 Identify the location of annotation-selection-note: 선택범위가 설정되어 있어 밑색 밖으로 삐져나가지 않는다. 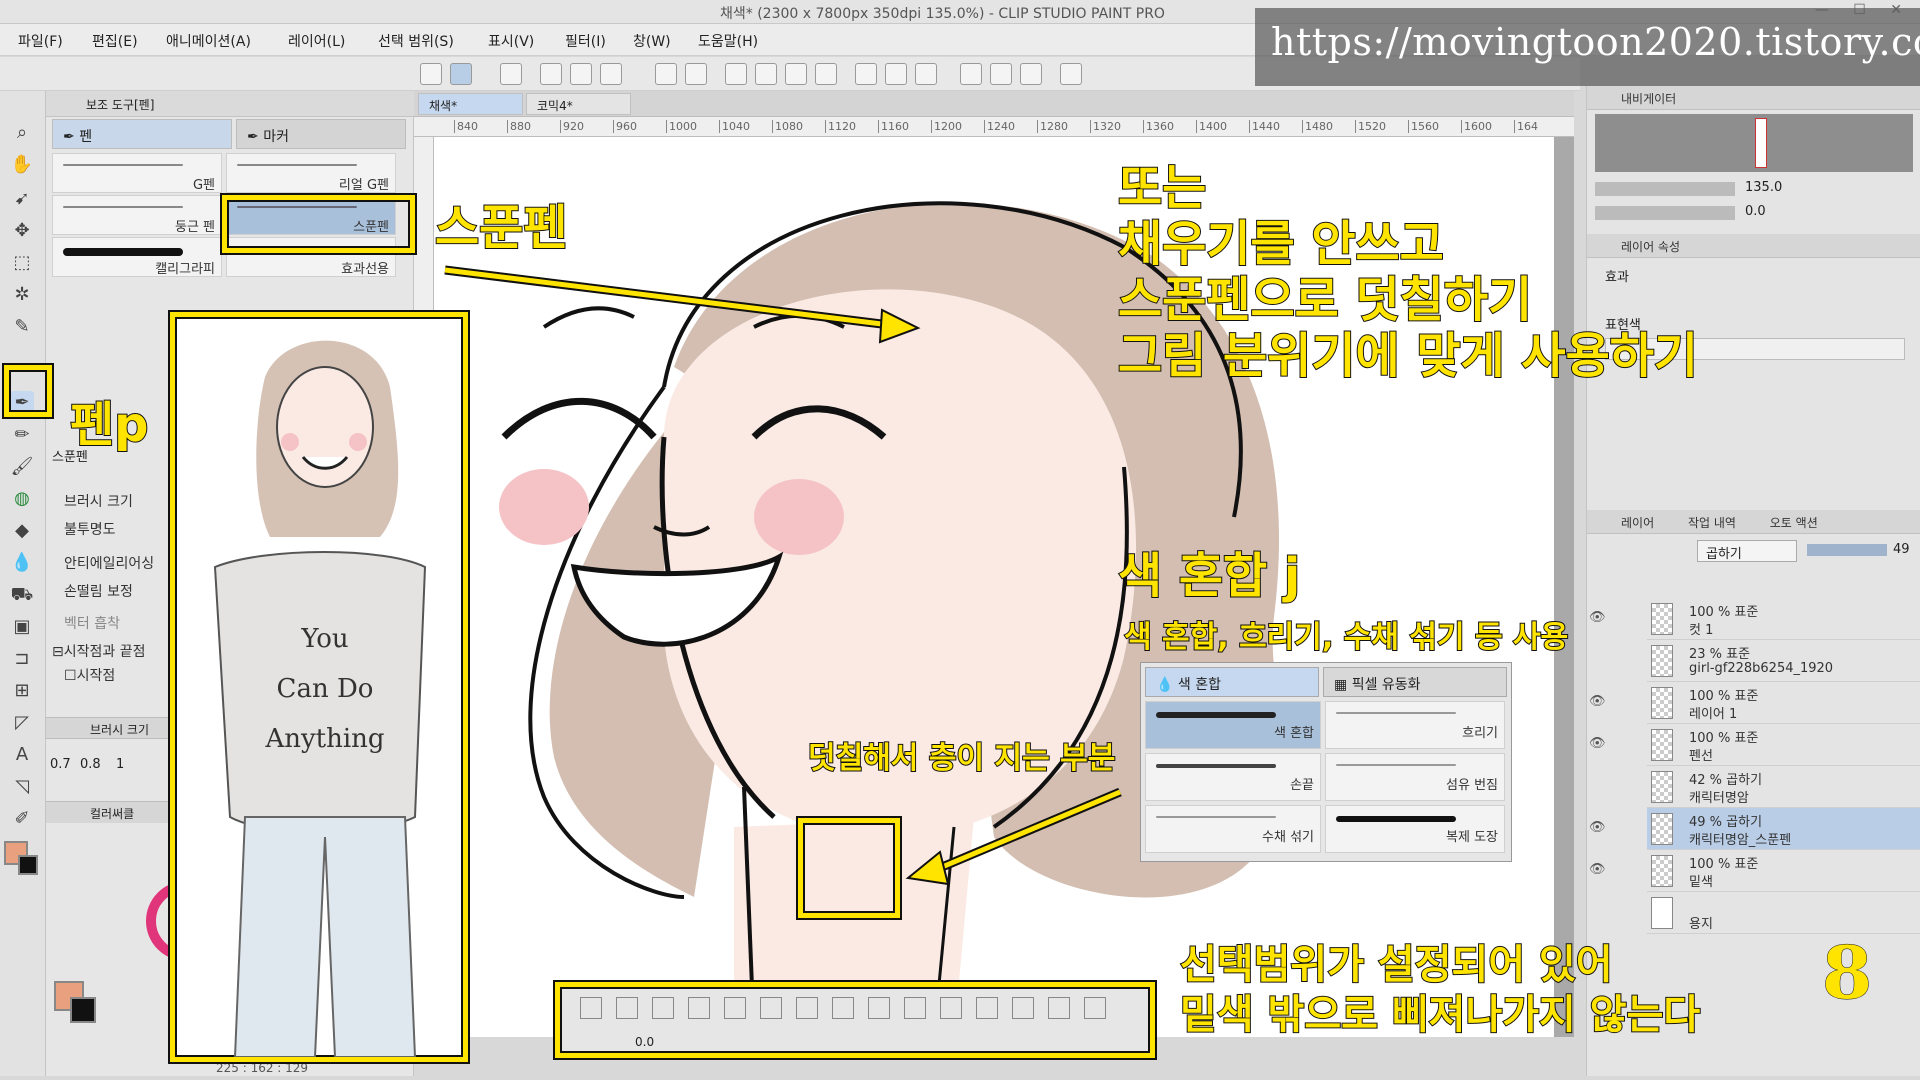
(1440, 990).